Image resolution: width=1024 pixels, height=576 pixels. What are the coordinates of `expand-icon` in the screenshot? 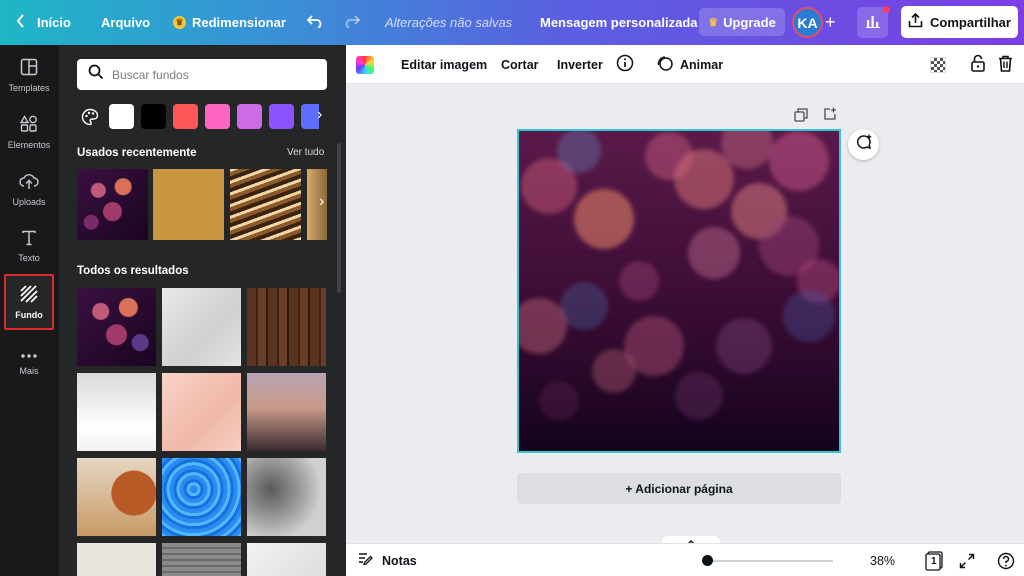 It's located at (967, 561).